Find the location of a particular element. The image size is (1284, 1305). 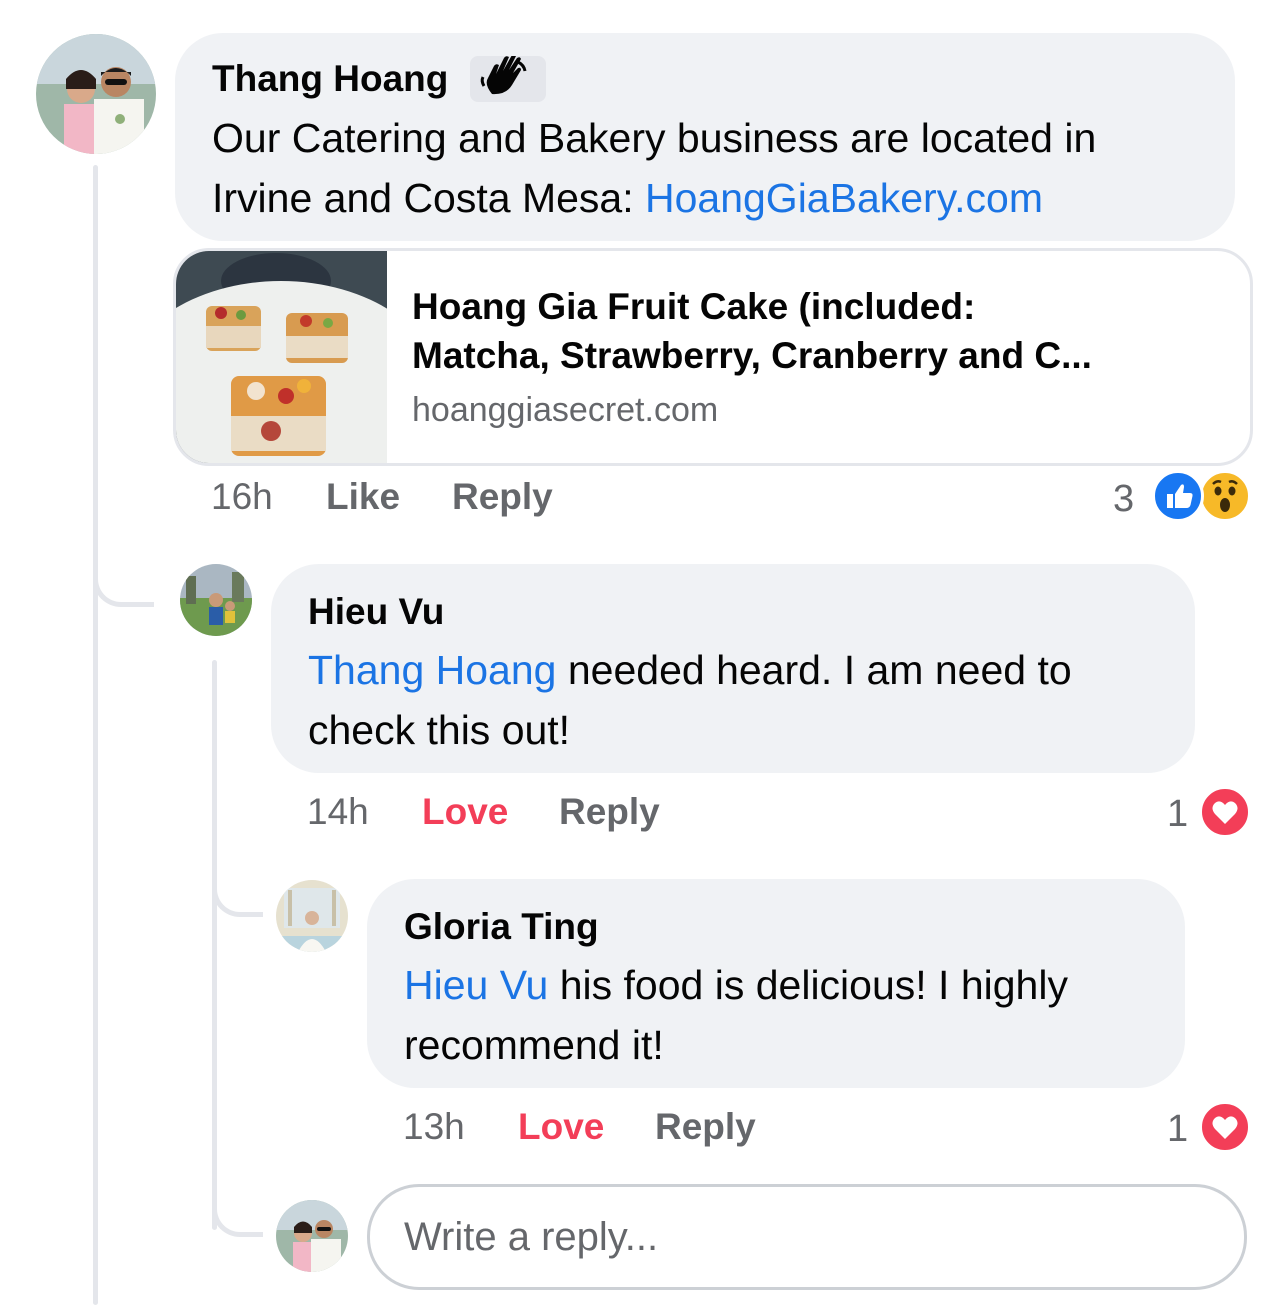

comment-text-part: needed heard. I am need to is located at coordinates (814, 670).